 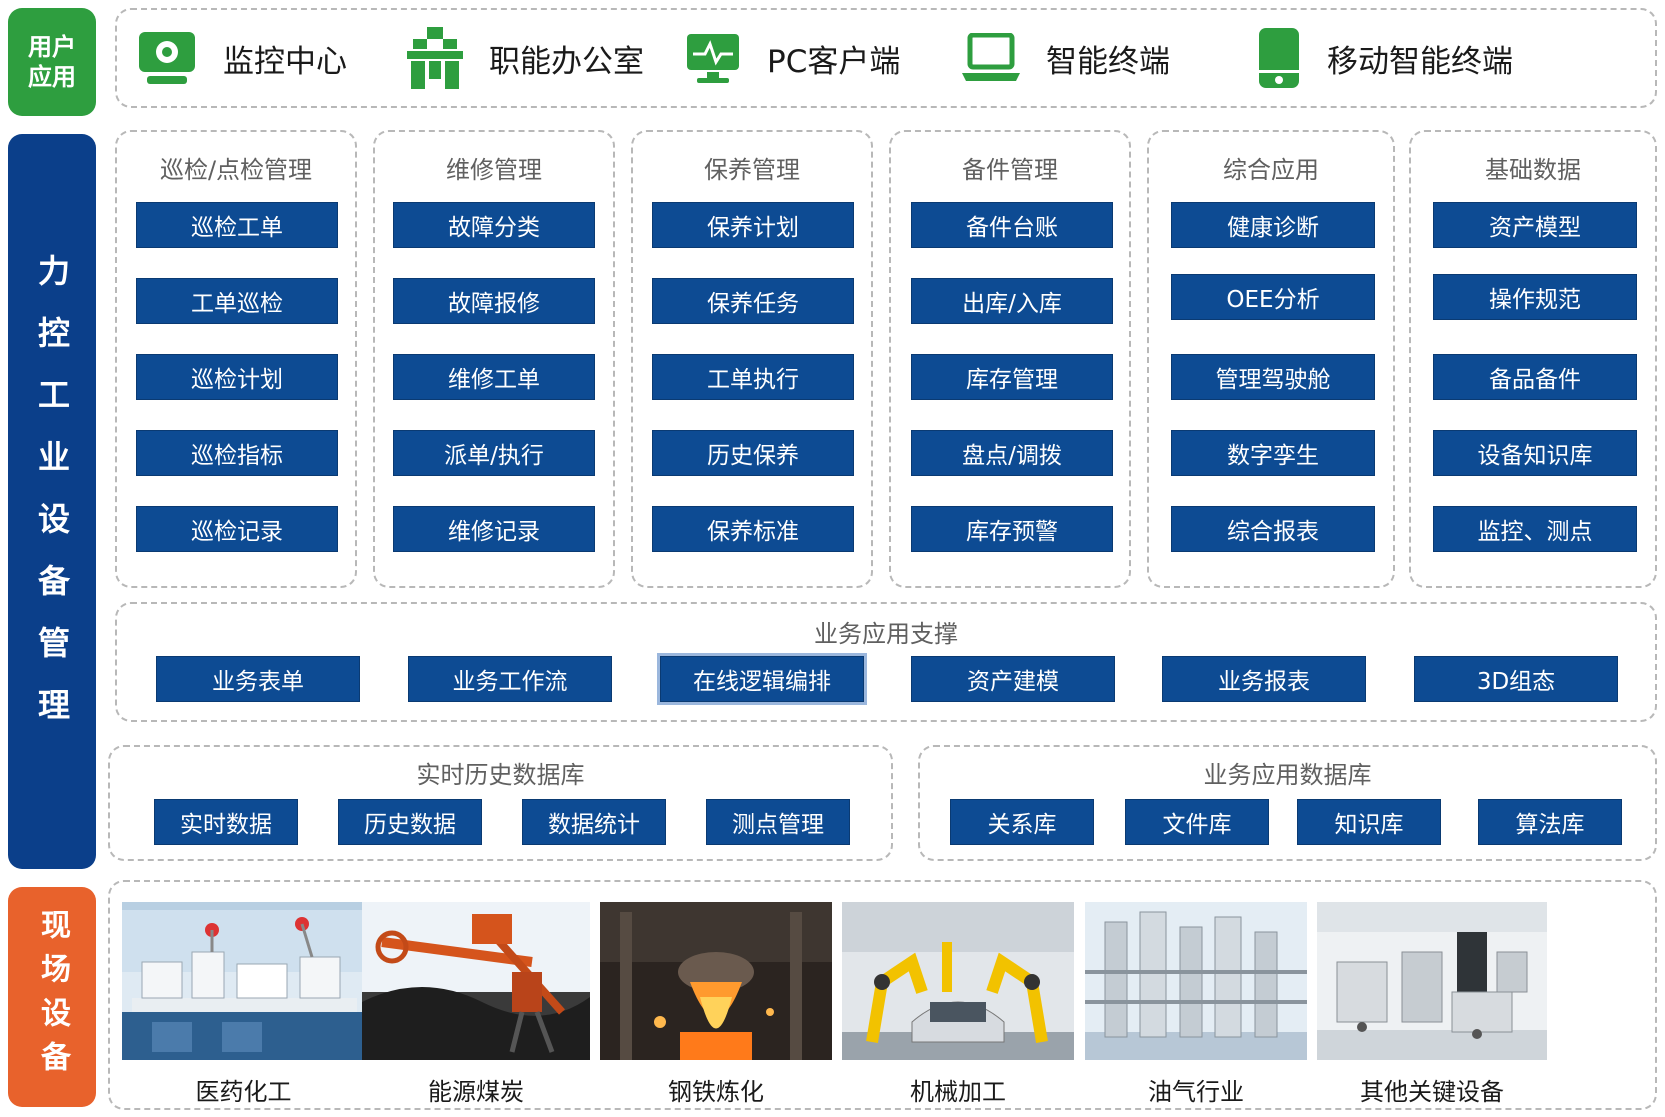 I want to click on industry-label: 钢铁炼化, so click(x=716, y=1092).